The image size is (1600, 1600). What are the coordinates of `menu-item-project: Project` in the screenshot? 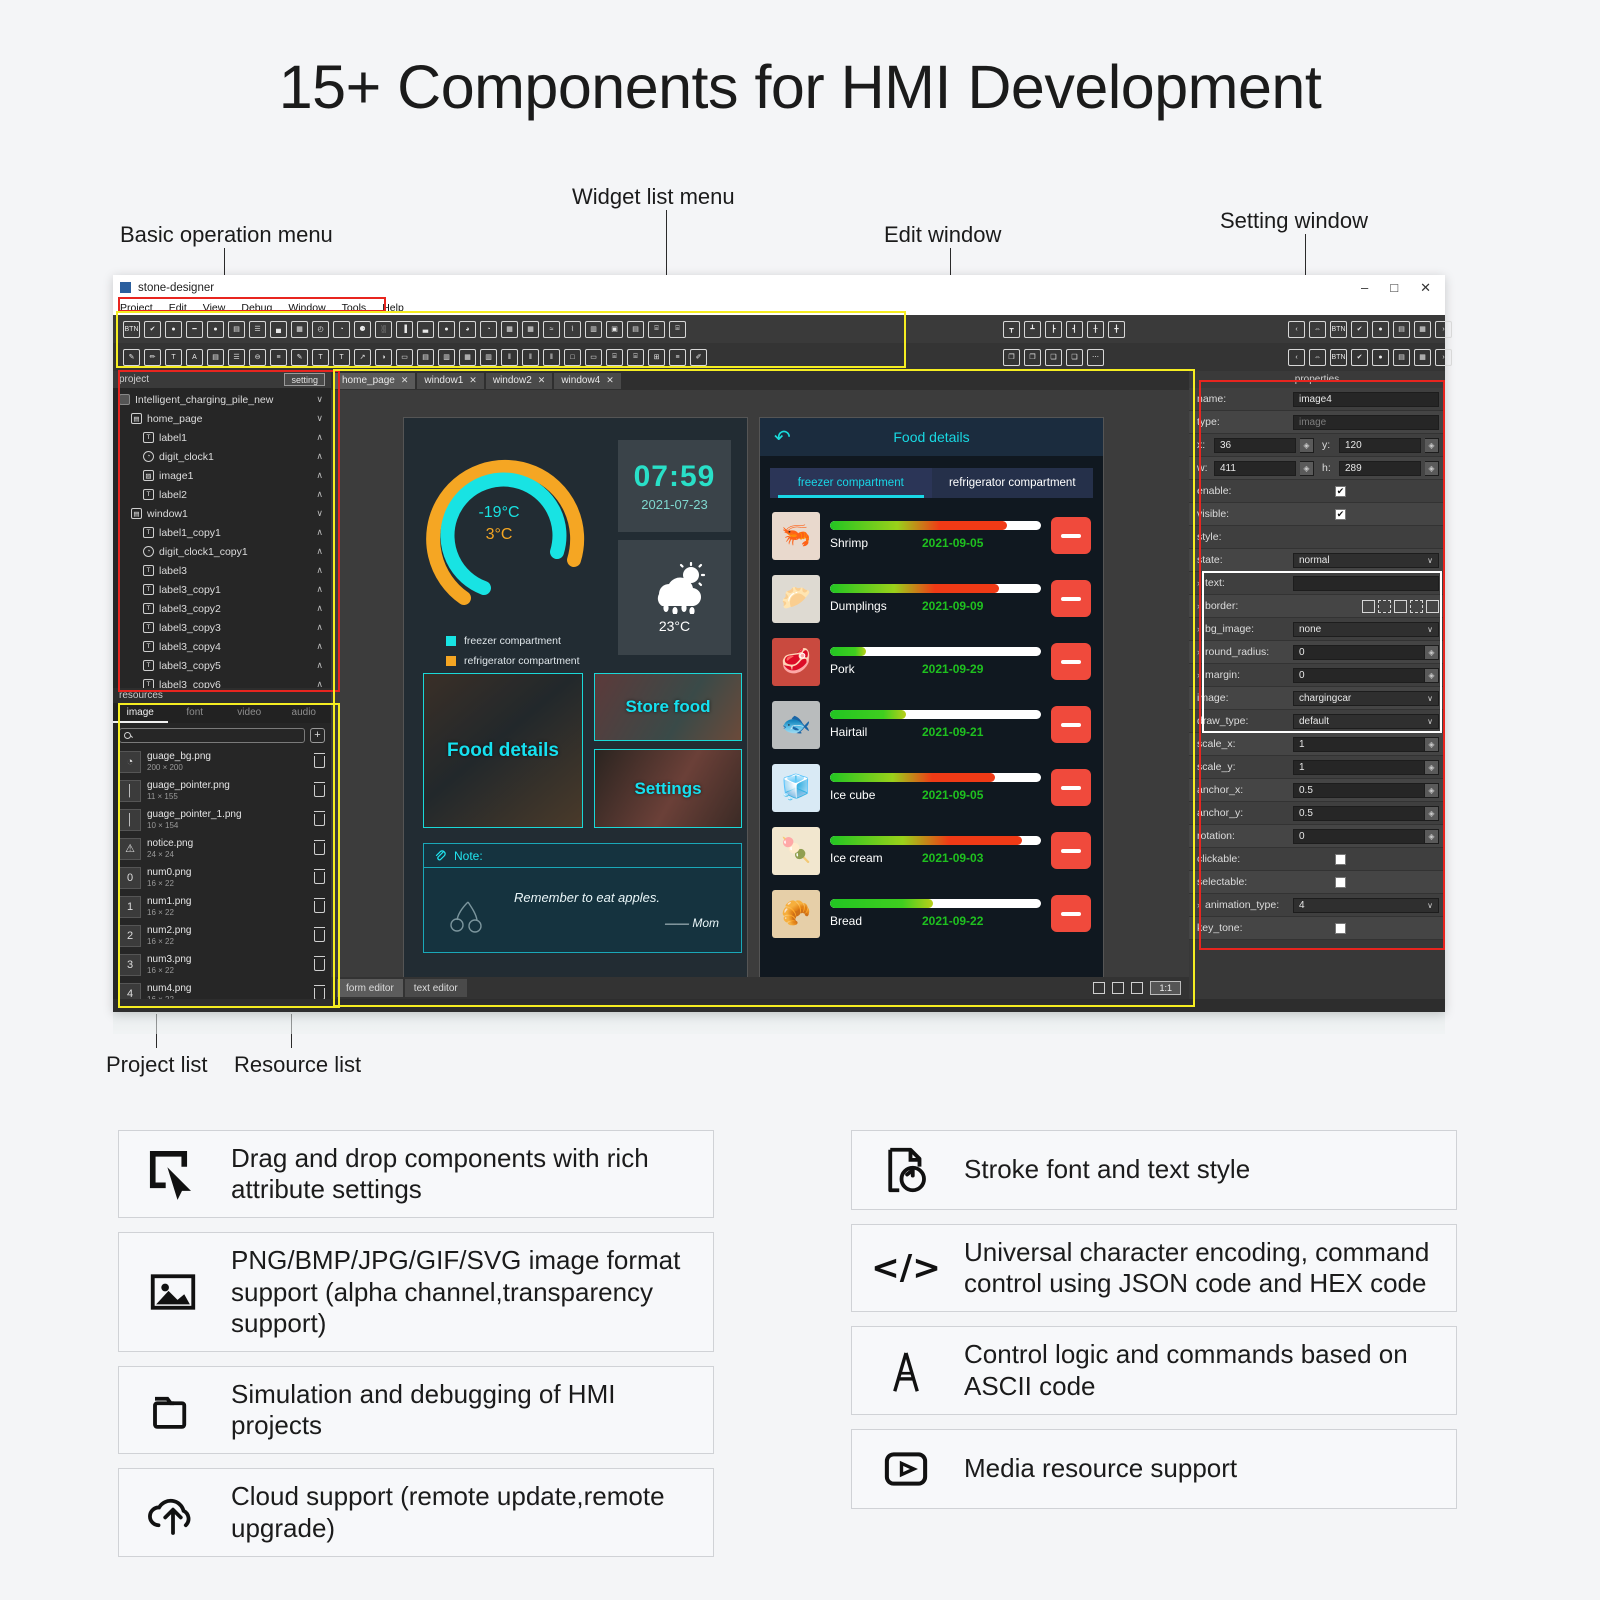 It's located at (136, 308).